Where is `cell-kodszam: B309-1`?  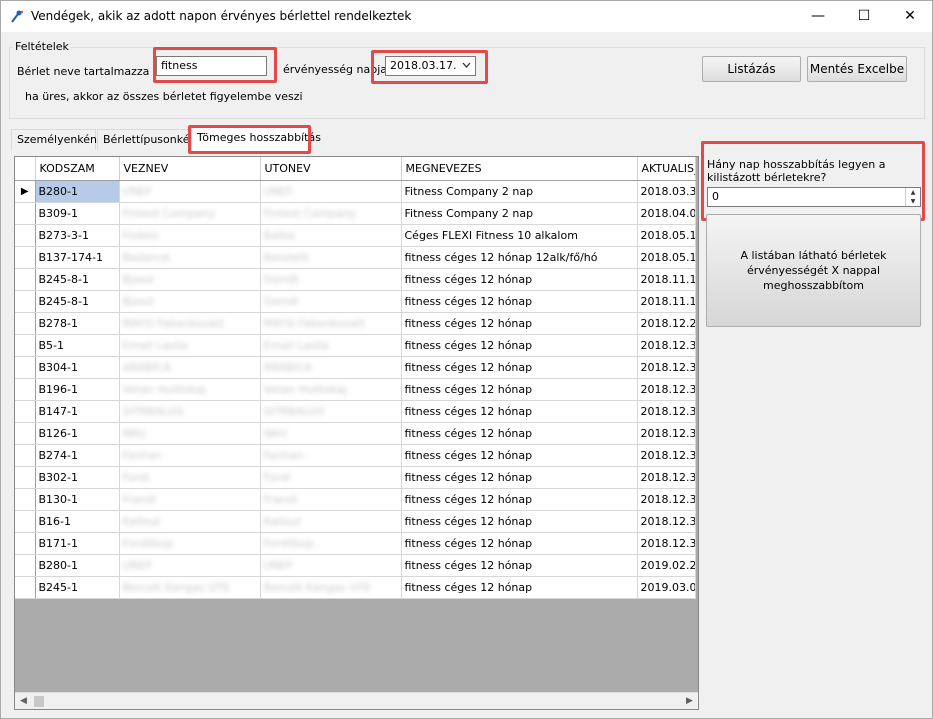 cell-kodszam: B309-1 is located at coordinates (77, 213).